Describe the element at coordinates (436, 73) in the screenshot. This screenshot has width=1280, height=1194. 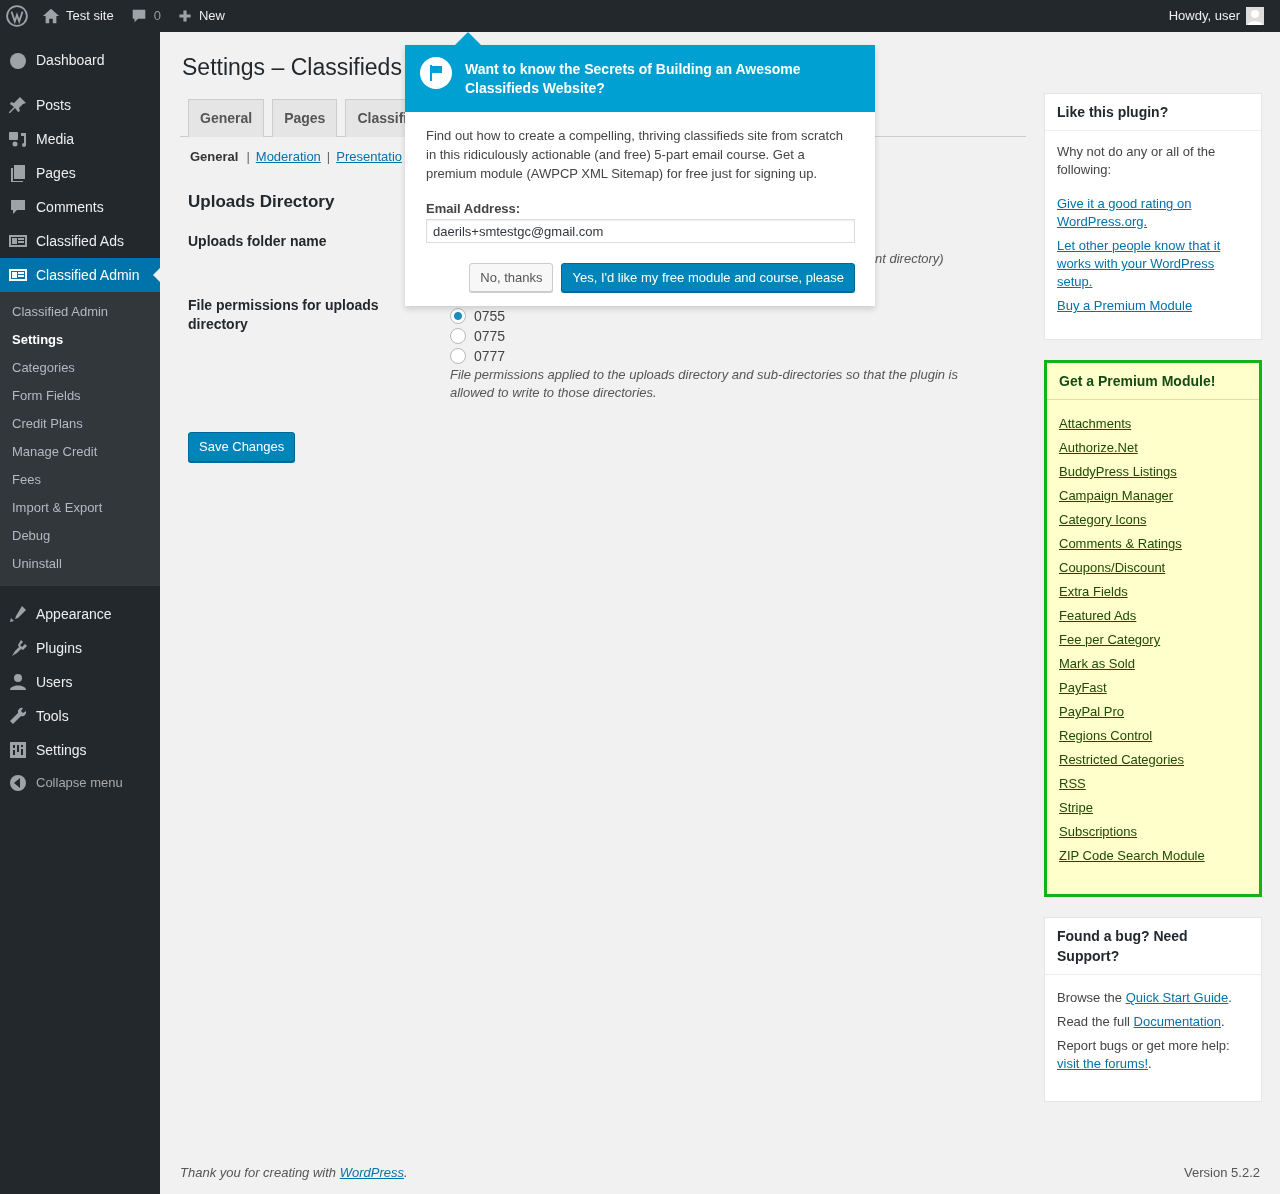
I see `flag-icon` at that location.